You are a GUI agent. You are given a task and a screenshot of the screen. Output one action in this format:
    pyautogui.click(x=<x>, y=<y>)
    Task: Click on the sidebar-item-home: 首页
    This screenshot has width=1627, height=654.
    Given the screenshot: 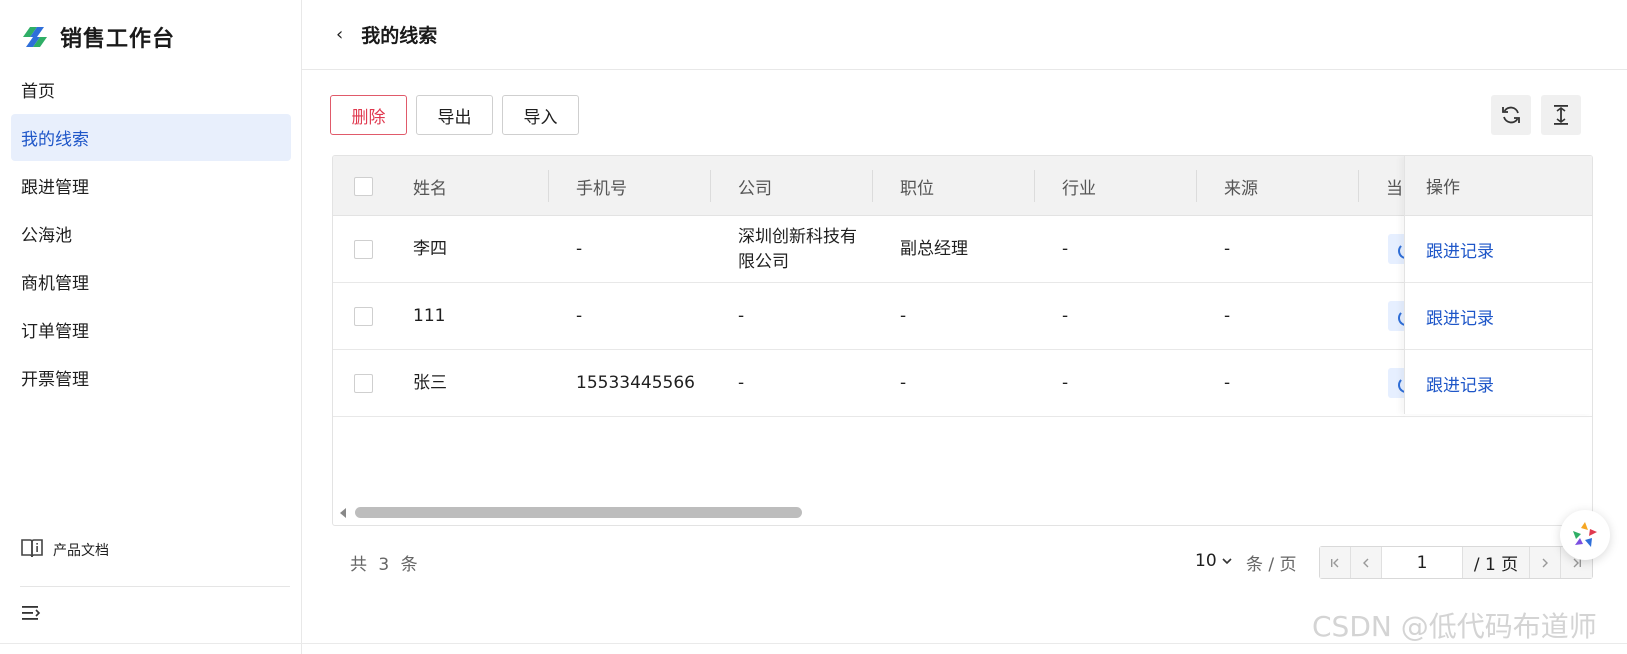 What is the action you would take?
    pyautogui.click(x=151, y=89)
    